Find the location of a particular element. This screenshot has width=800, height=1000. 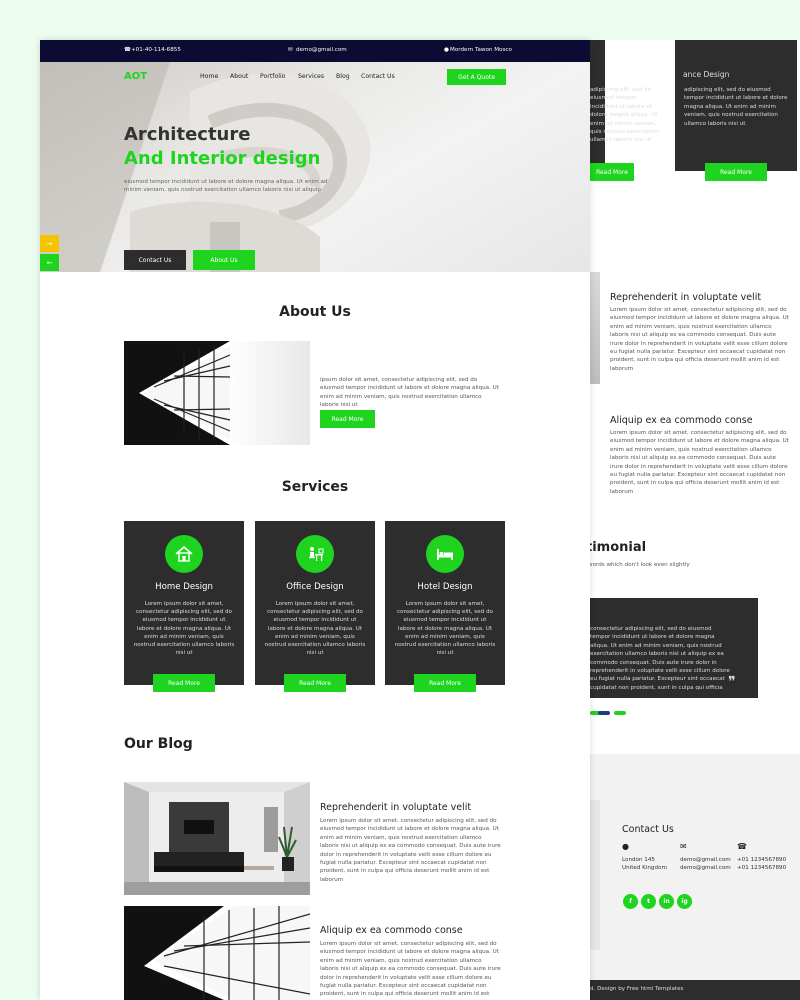

nav-about: About is located at coordinates (239, 76).